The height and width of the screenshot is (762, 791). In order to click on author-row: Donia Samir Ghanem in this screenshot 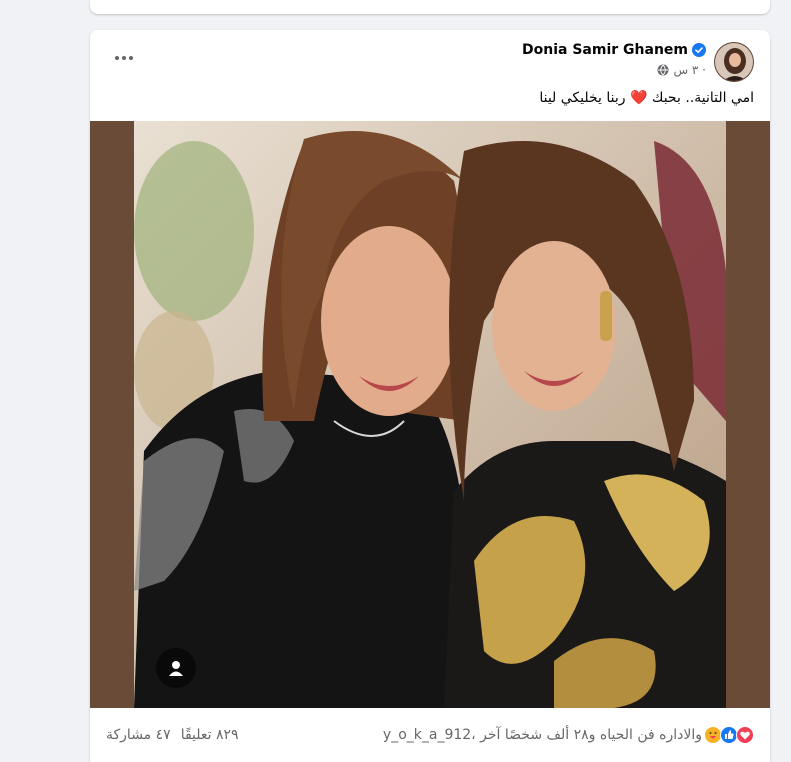, I will do `click(614, 50)`.